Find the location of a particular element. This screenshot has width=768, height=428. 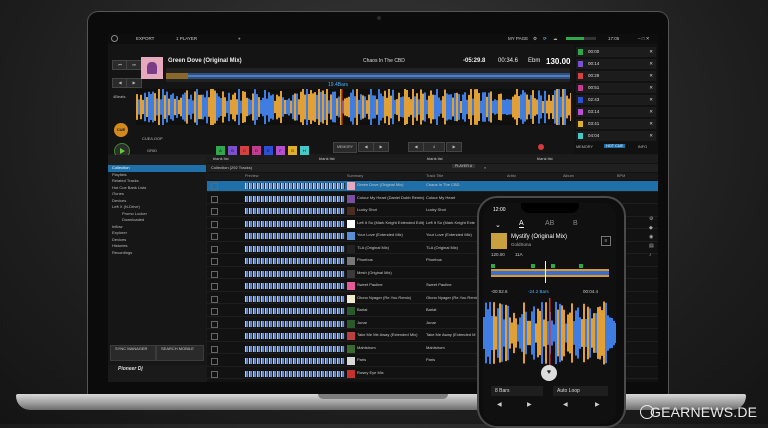

hot-cue-pad-8: H is located at coordinates (304, 150).